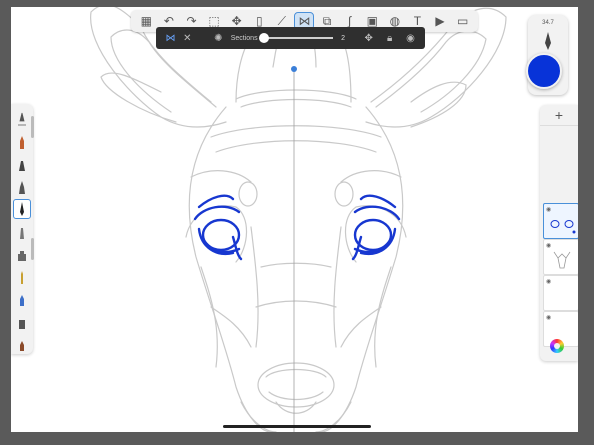  I want to click on layer-eyes: ◉, so click(560, 221).